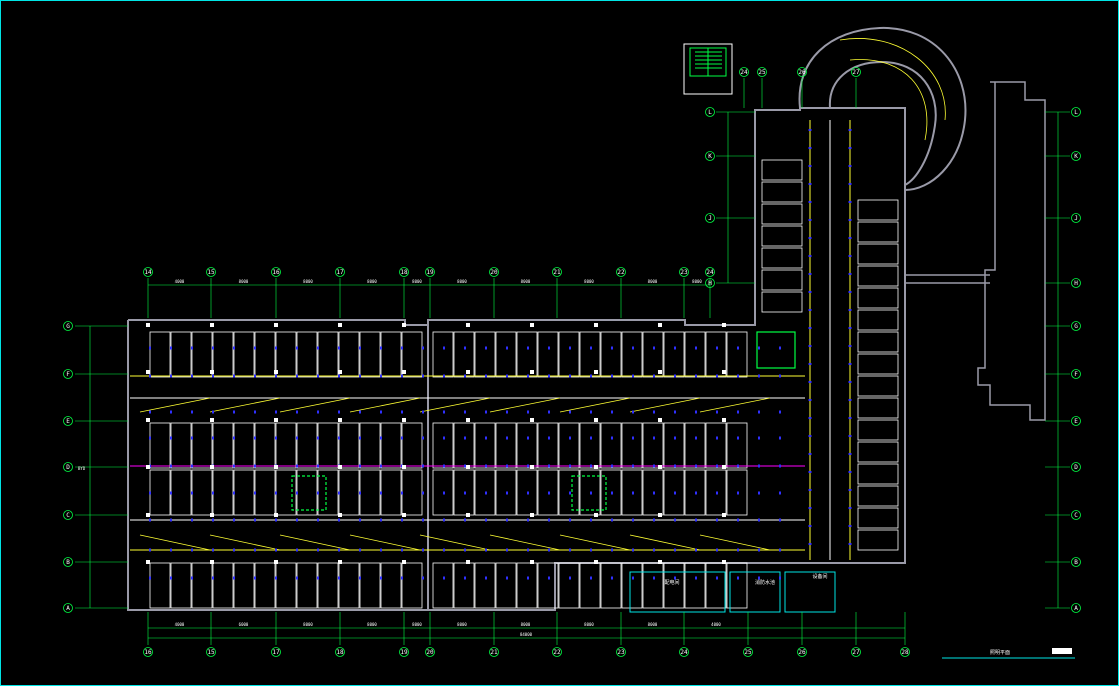 The image size is (1119, 686). What do you see at coordinates (68, 608) in the screenshot?
I see `row-bubble-label: A` at bounding box center [68, 608].